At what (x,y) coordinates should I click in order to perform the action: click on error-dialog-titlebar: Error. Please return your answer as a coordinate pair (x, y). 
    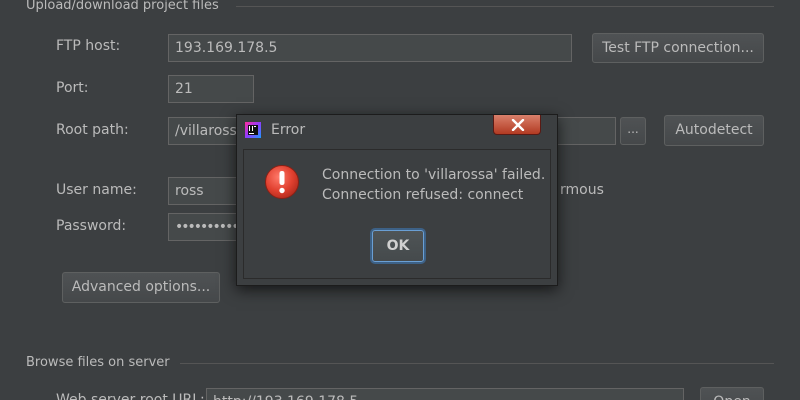
    Looking at the image, I should click on (397, 130).